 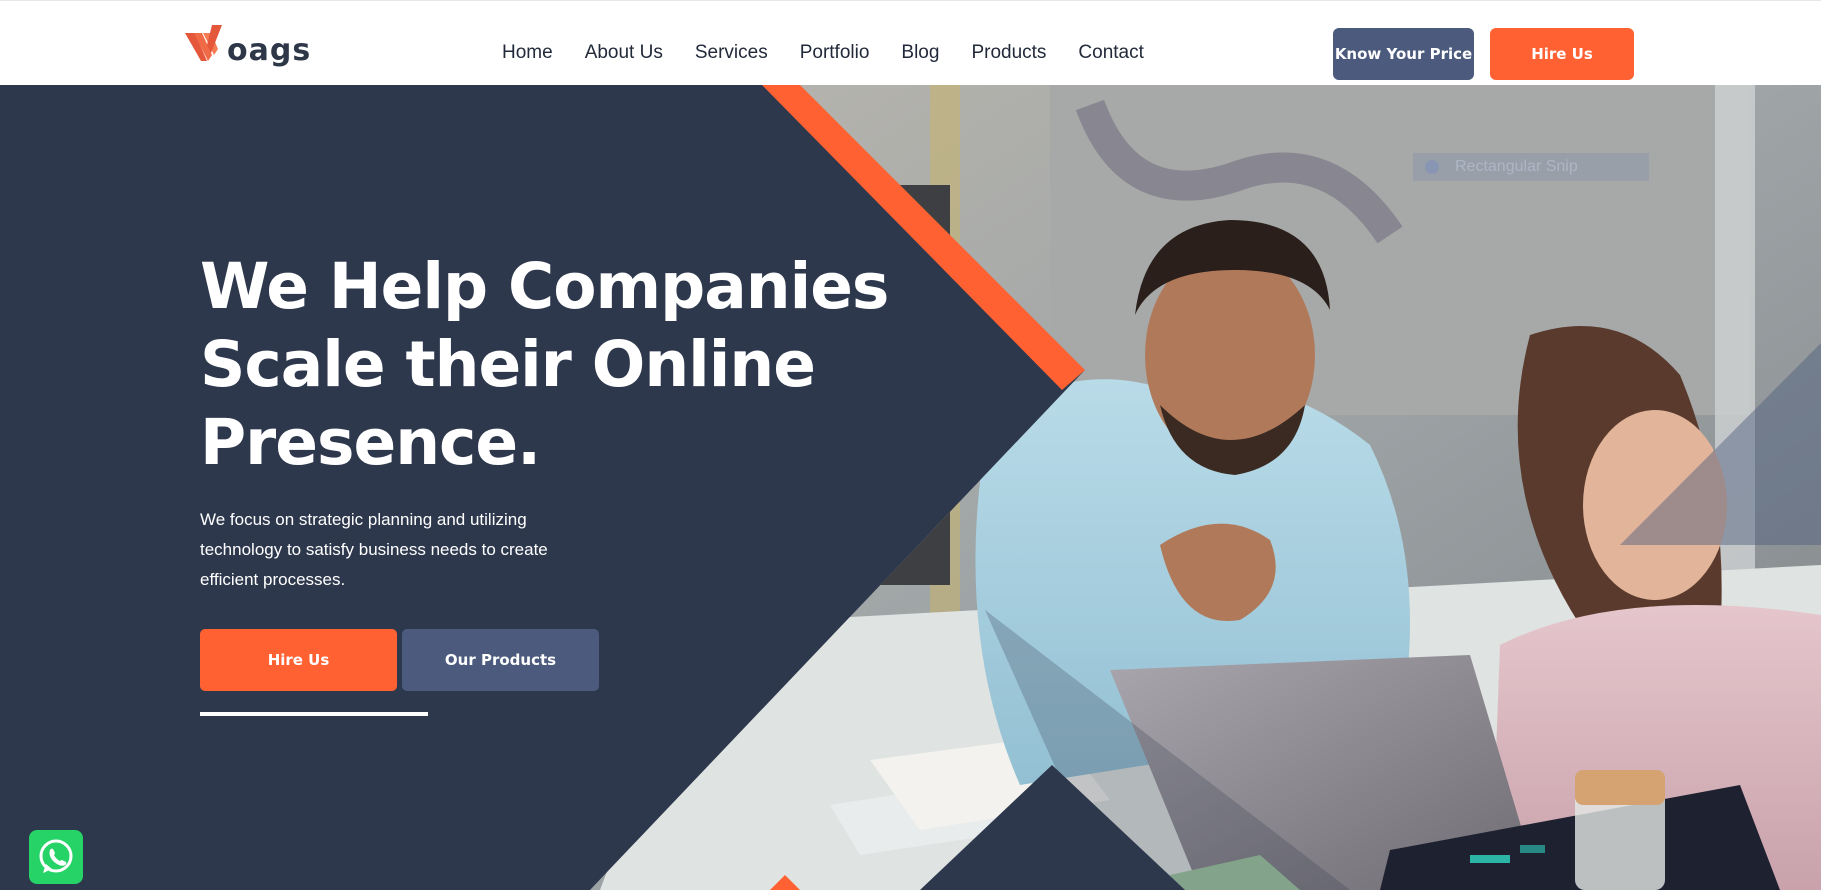 I want to click on know-your-price-button: Know Your Price, so click(x=1403, y=54).